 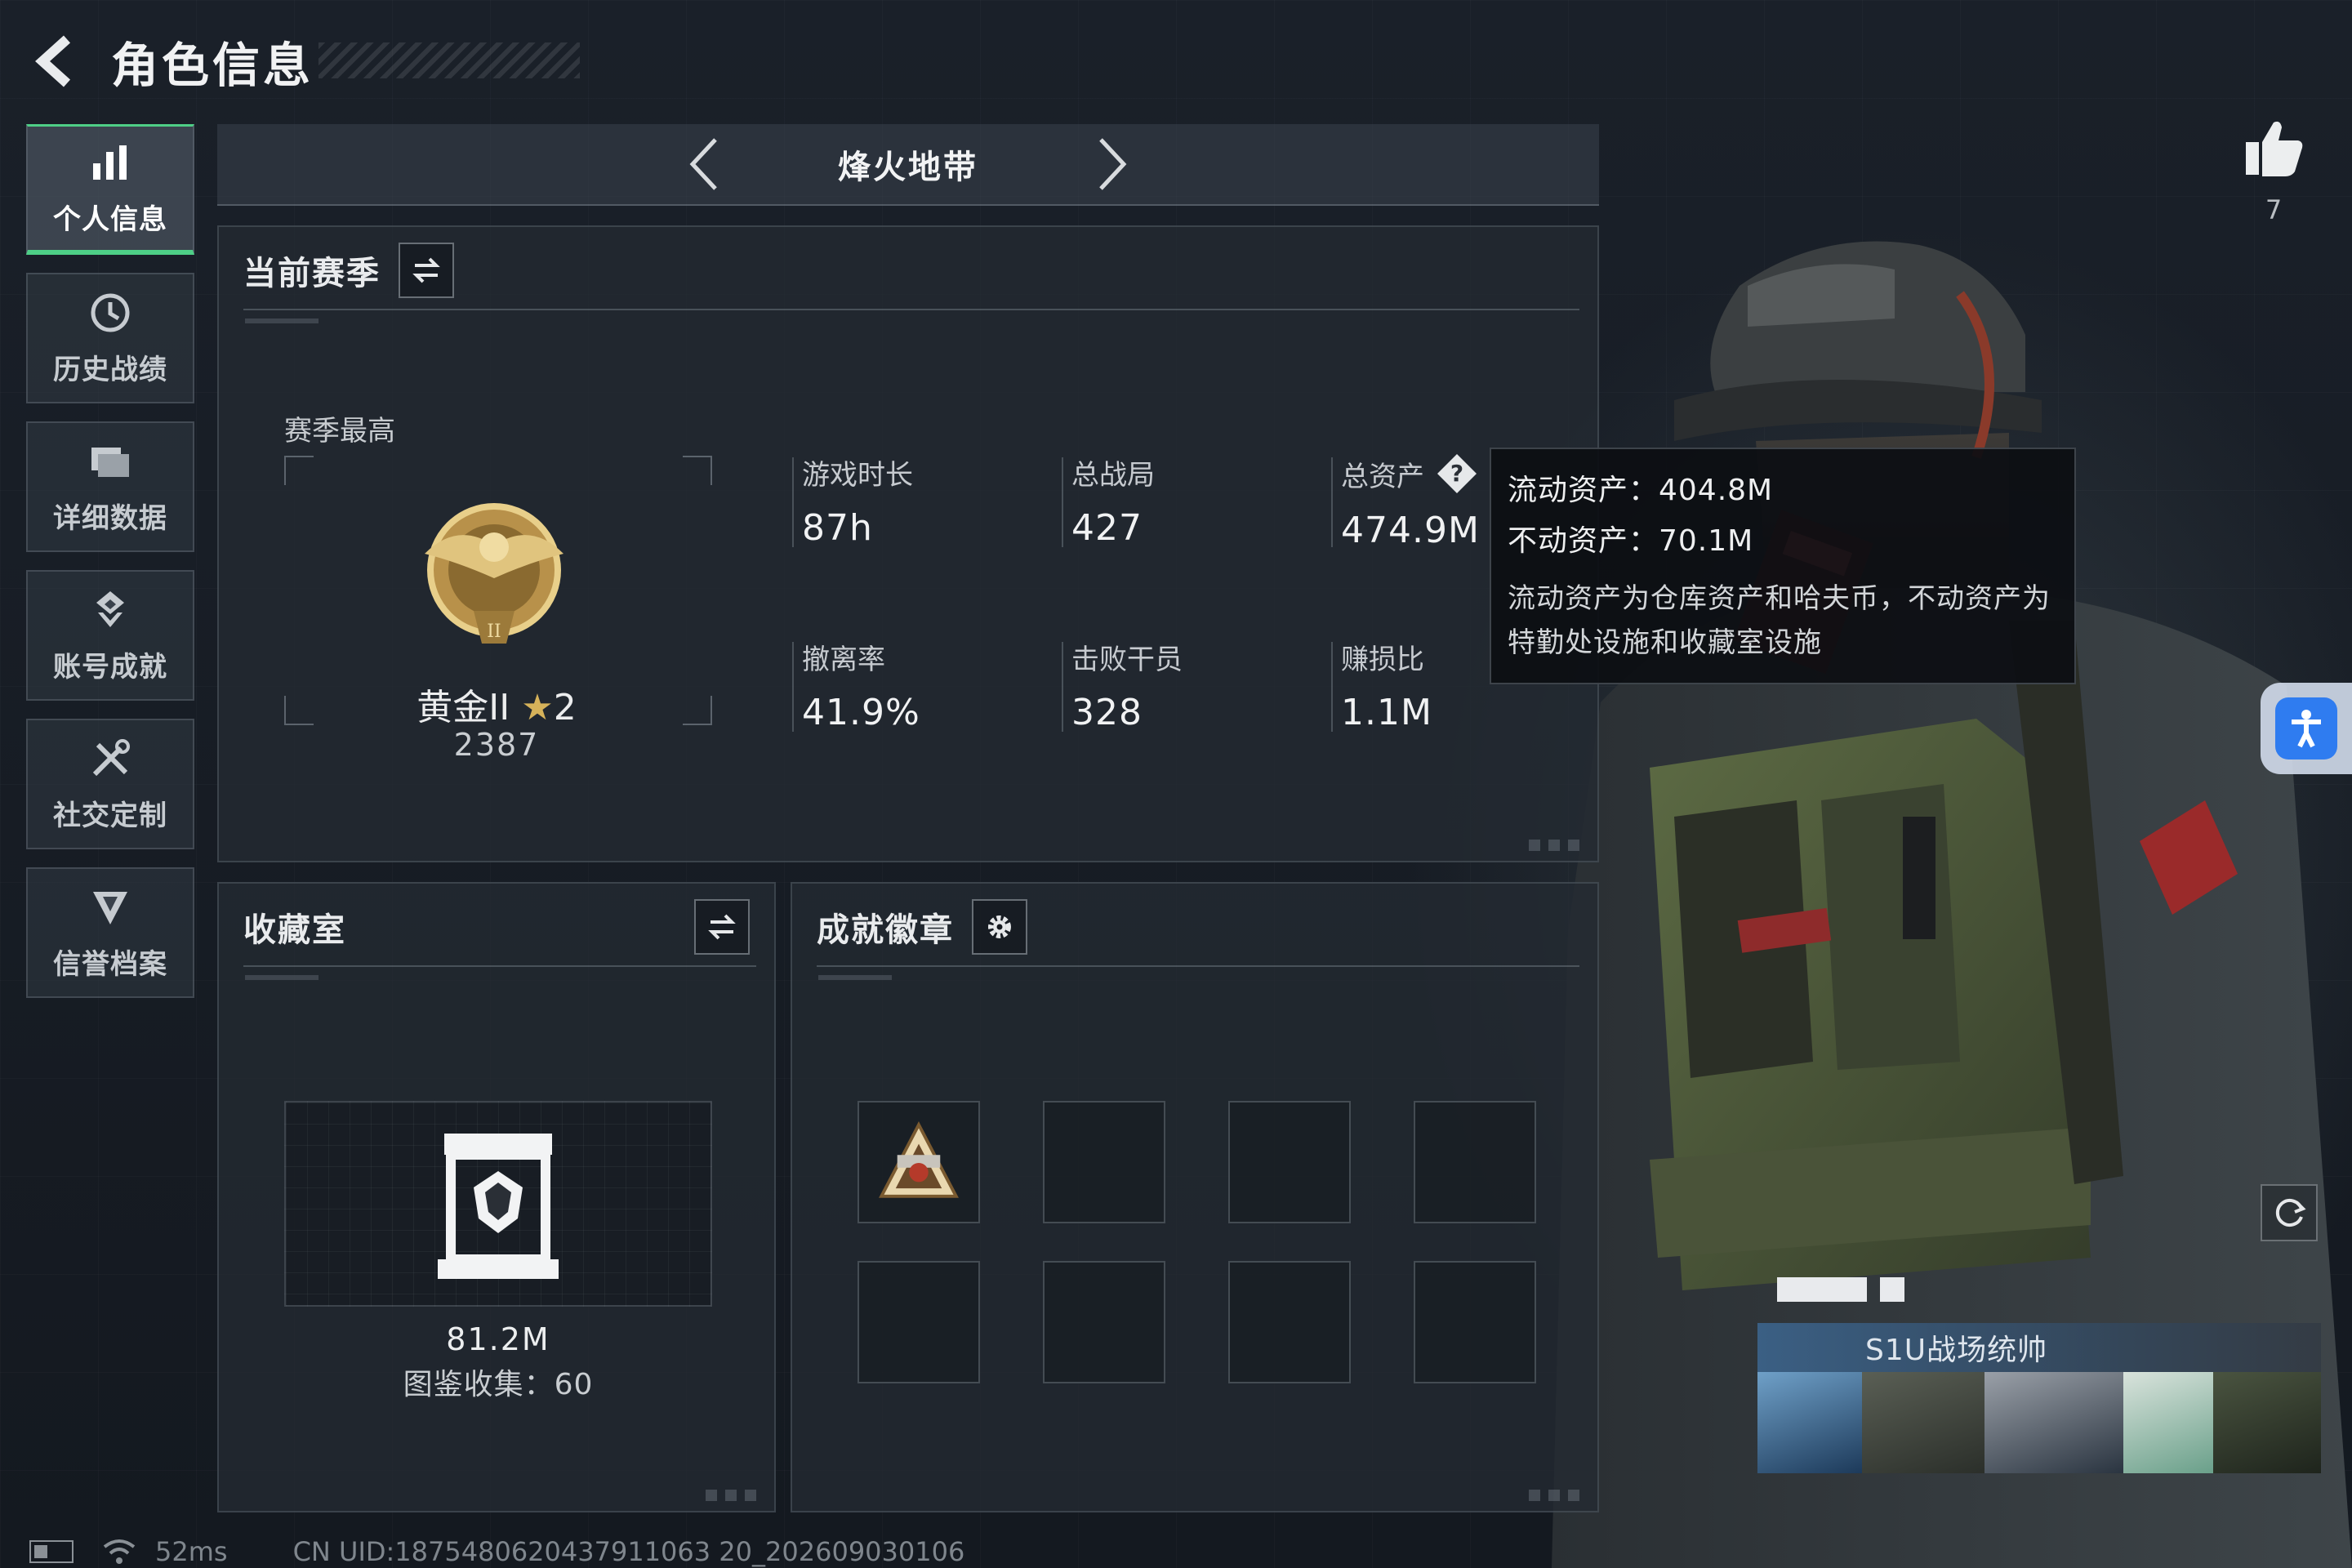 I want to click on sidebar-item-label: 历史战绩, so click(x=110, y=369).